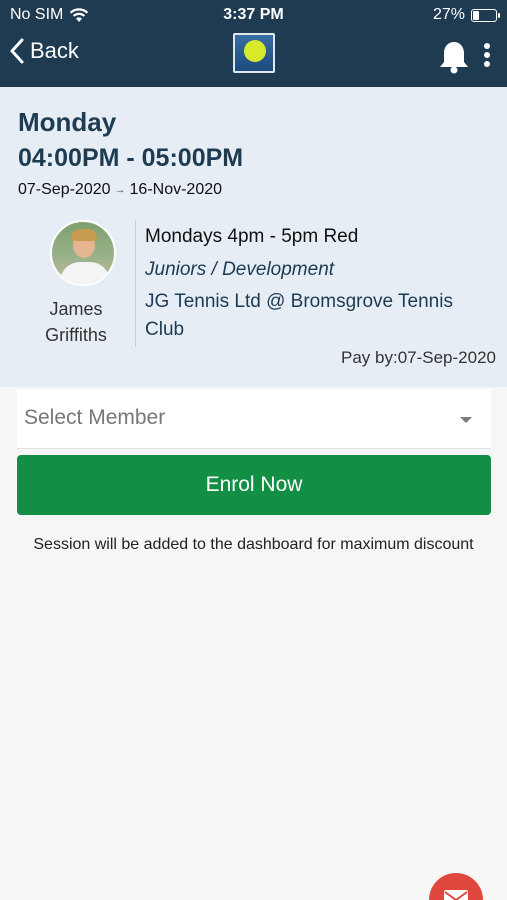 The height and width of the screenshot is (900, 507). What do you see at coordinates (254, 419) in the screenshot?
I see `select-member-dropdown: Select Member` at bounding box center [254, 419].